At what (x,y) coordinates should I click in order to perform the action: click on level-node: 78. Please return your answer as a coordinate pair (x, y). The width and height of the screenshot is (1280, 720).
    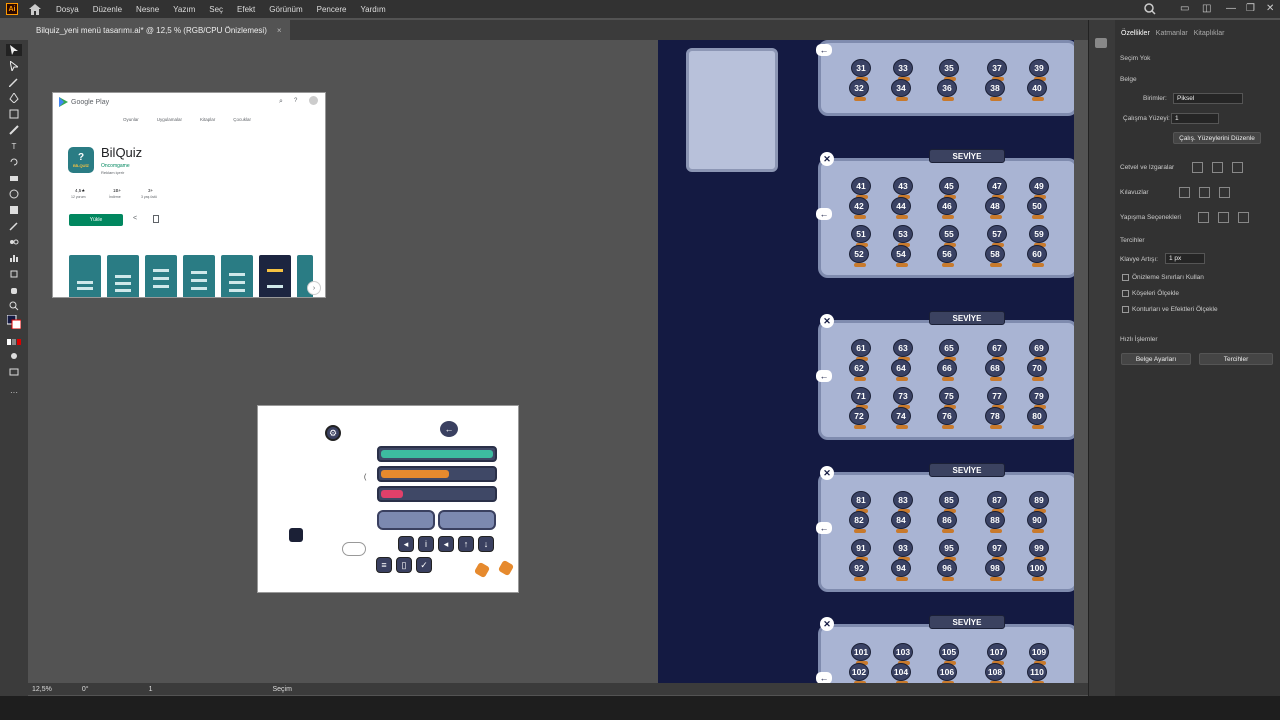
    Looking at the image, I should click on (995, 418).